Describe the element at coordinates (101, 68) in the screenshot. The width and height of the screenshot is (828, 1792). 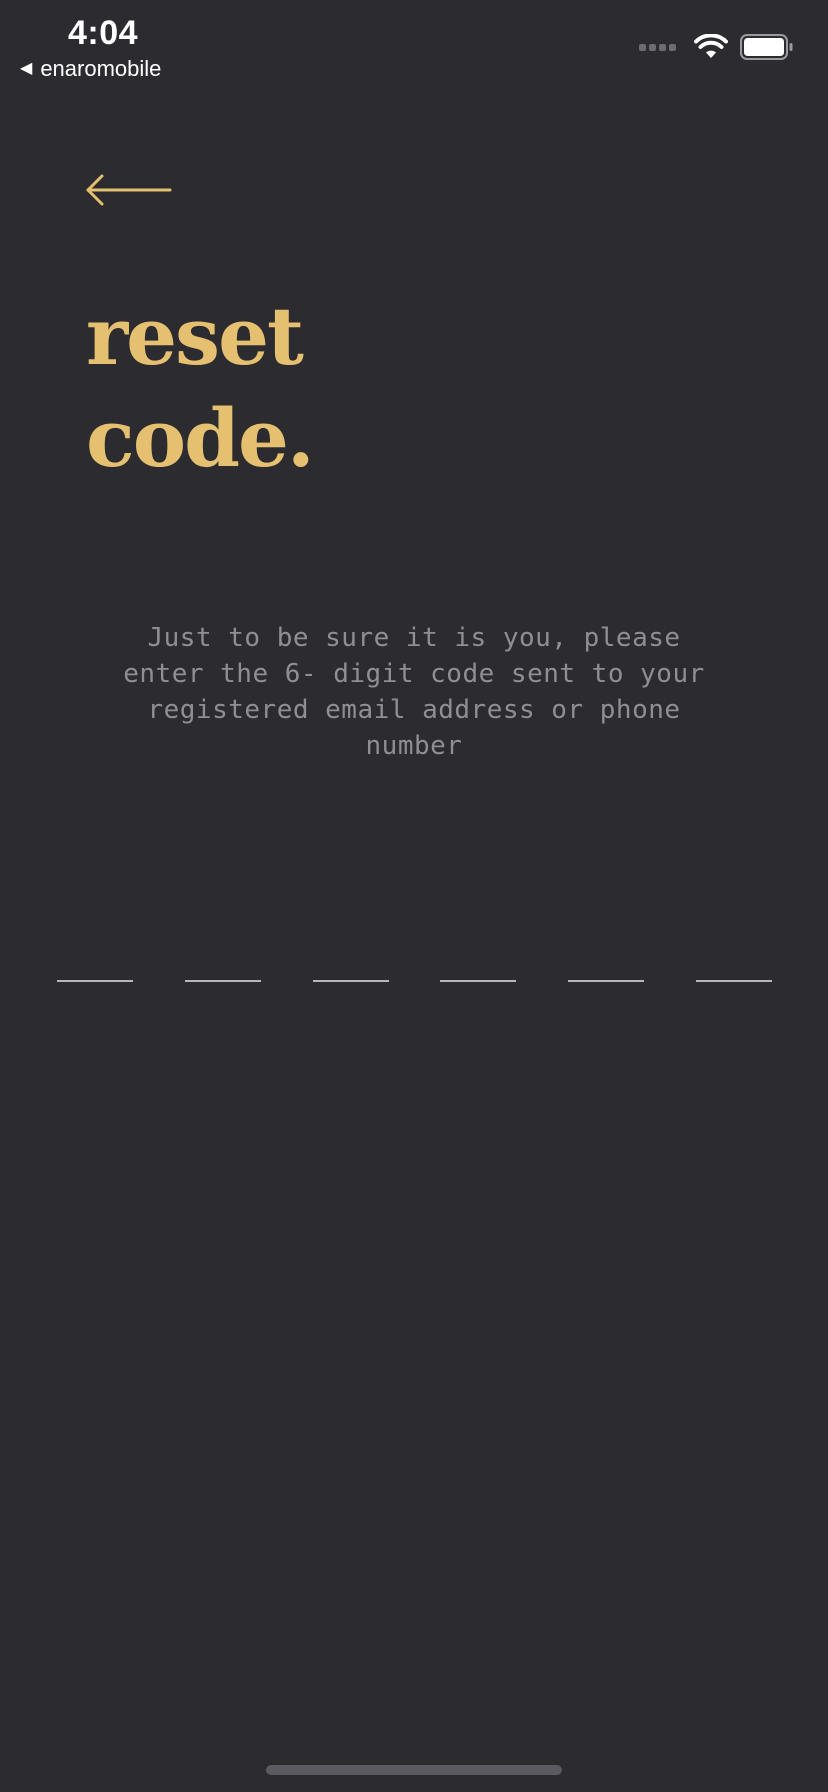
I see `back-app-label: enaromobile` at that location.